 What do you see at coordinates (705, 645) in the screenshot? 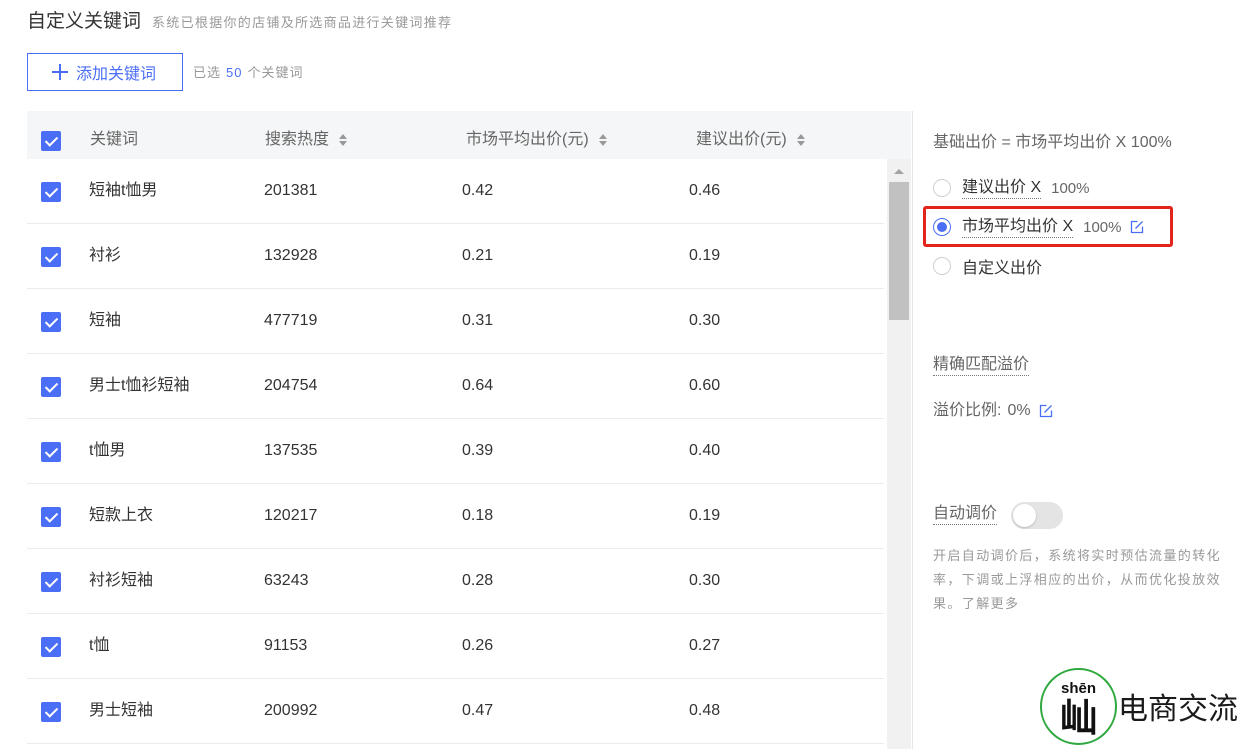
I see `suggested-bid-cell: 0.27` at bounding box center [705, 645].